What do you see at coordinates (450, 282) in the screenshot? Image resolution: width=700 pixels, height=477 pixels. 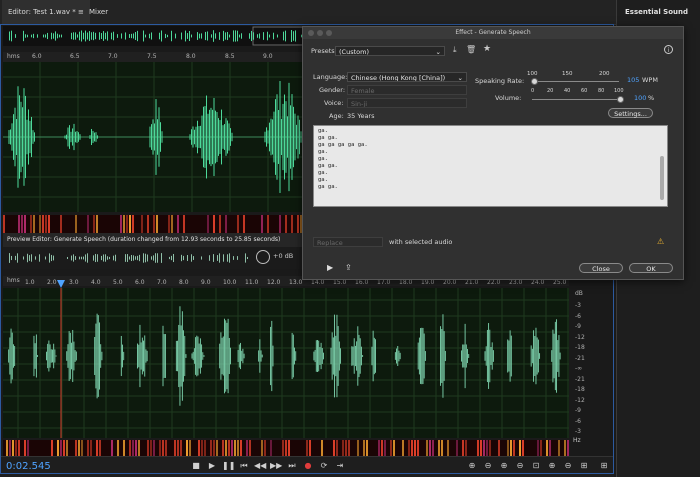 I see `ruler-tick: 20.0` at bounding box center [450, 282].